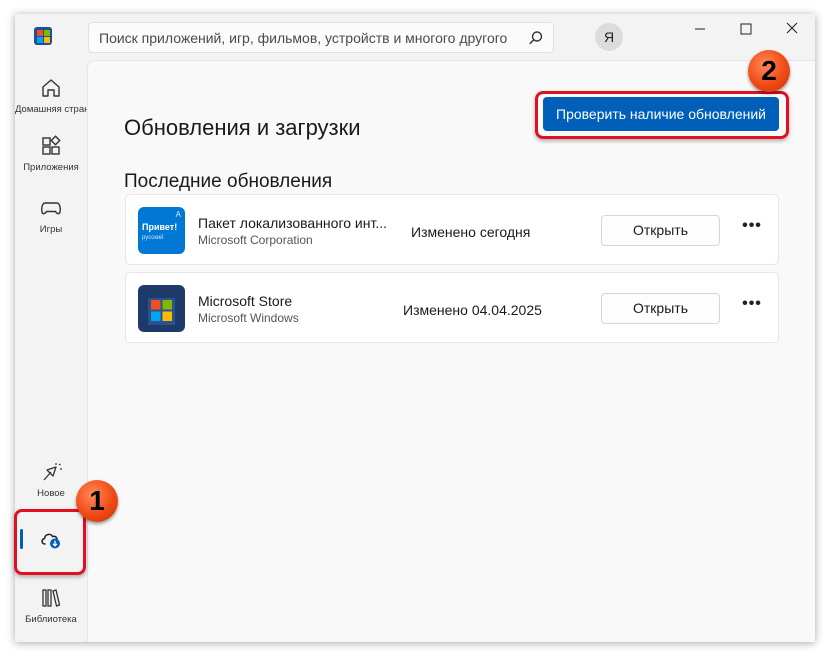  Describe the element at coordinates (160, 227) in the screenshot. I see `language-pack-icon-text: Привет!` at that location.